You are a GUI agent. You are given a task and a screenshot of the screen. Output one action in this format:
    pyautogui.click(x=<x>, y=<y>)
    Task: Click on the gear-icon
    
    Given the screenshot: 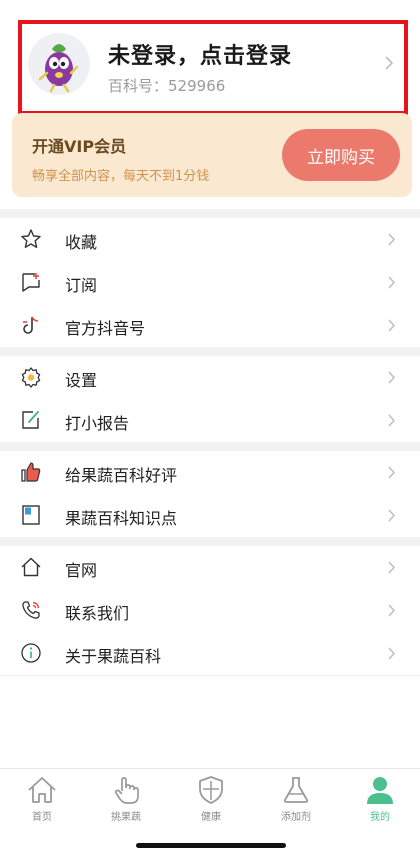 What is the action you would take?
    pyautogui.click(x=31, y=377)
    